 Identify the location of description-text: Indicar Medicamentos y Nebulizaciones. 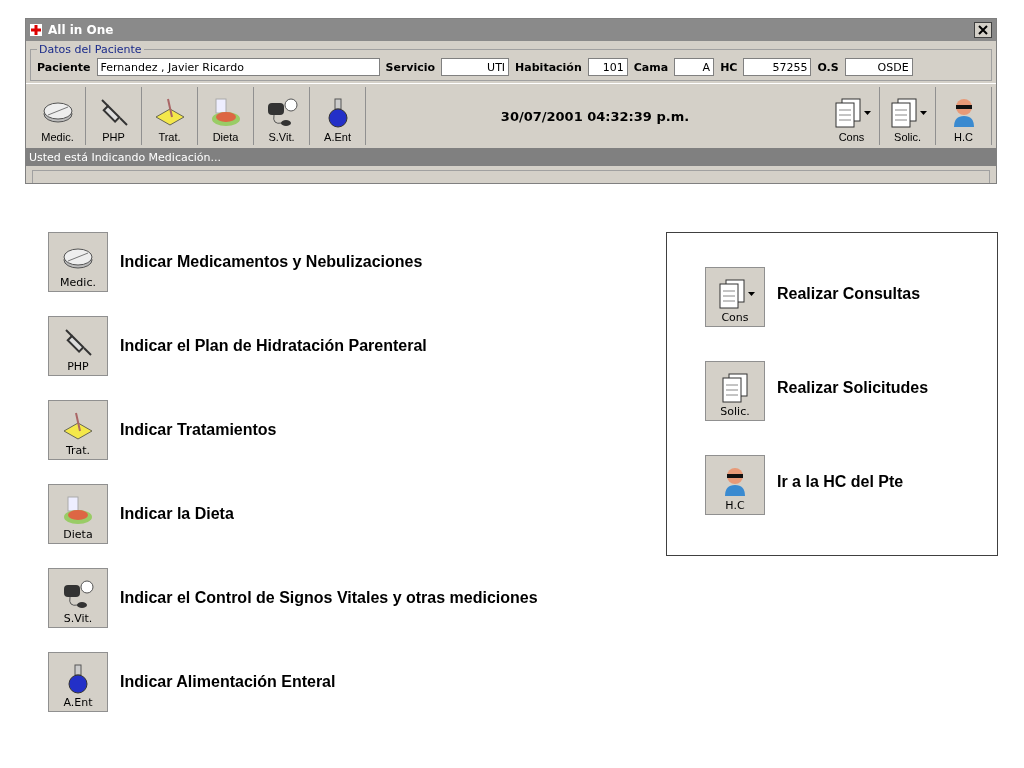
(271, 262).